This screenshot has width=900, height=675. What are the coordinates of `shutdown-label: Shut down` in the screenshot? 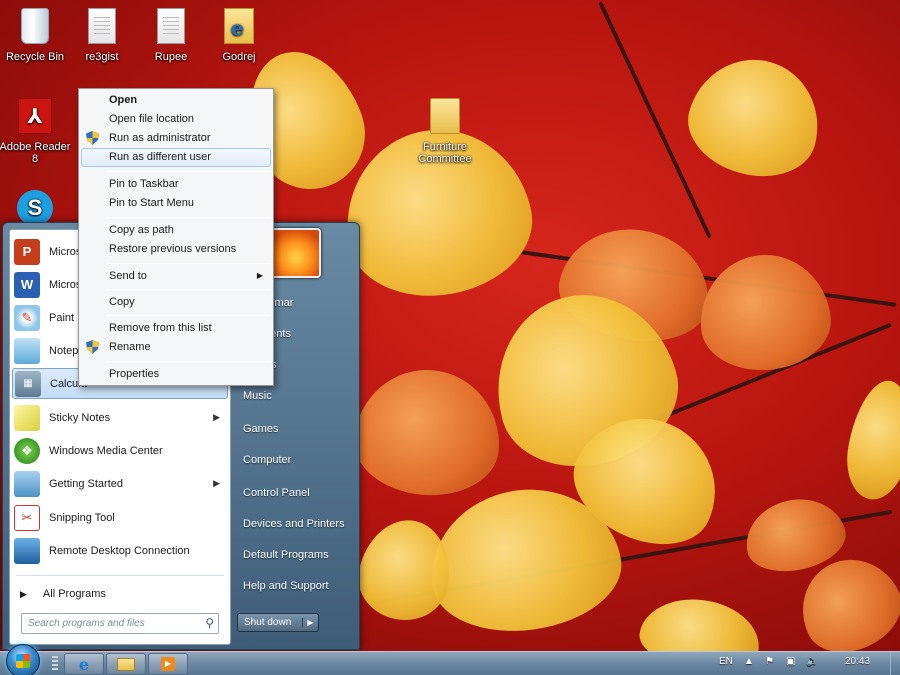 It's located at (268, 622).